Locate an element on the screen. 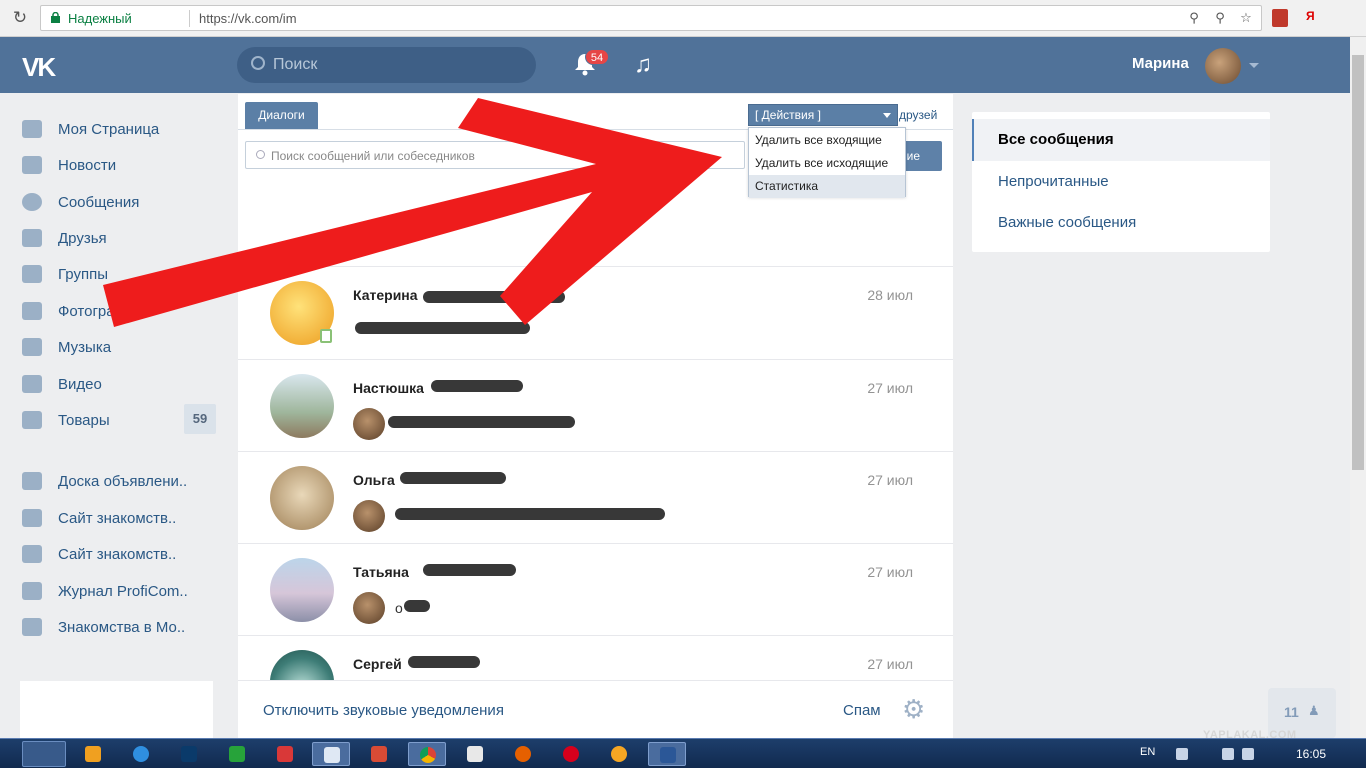  spam-link: Спам is located at coordinates (862, 710).